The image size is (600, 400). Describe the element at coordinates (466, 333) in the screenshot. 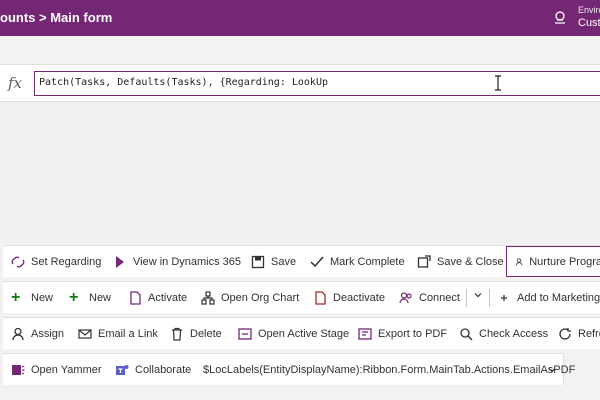

I see `search-icon` at that location.